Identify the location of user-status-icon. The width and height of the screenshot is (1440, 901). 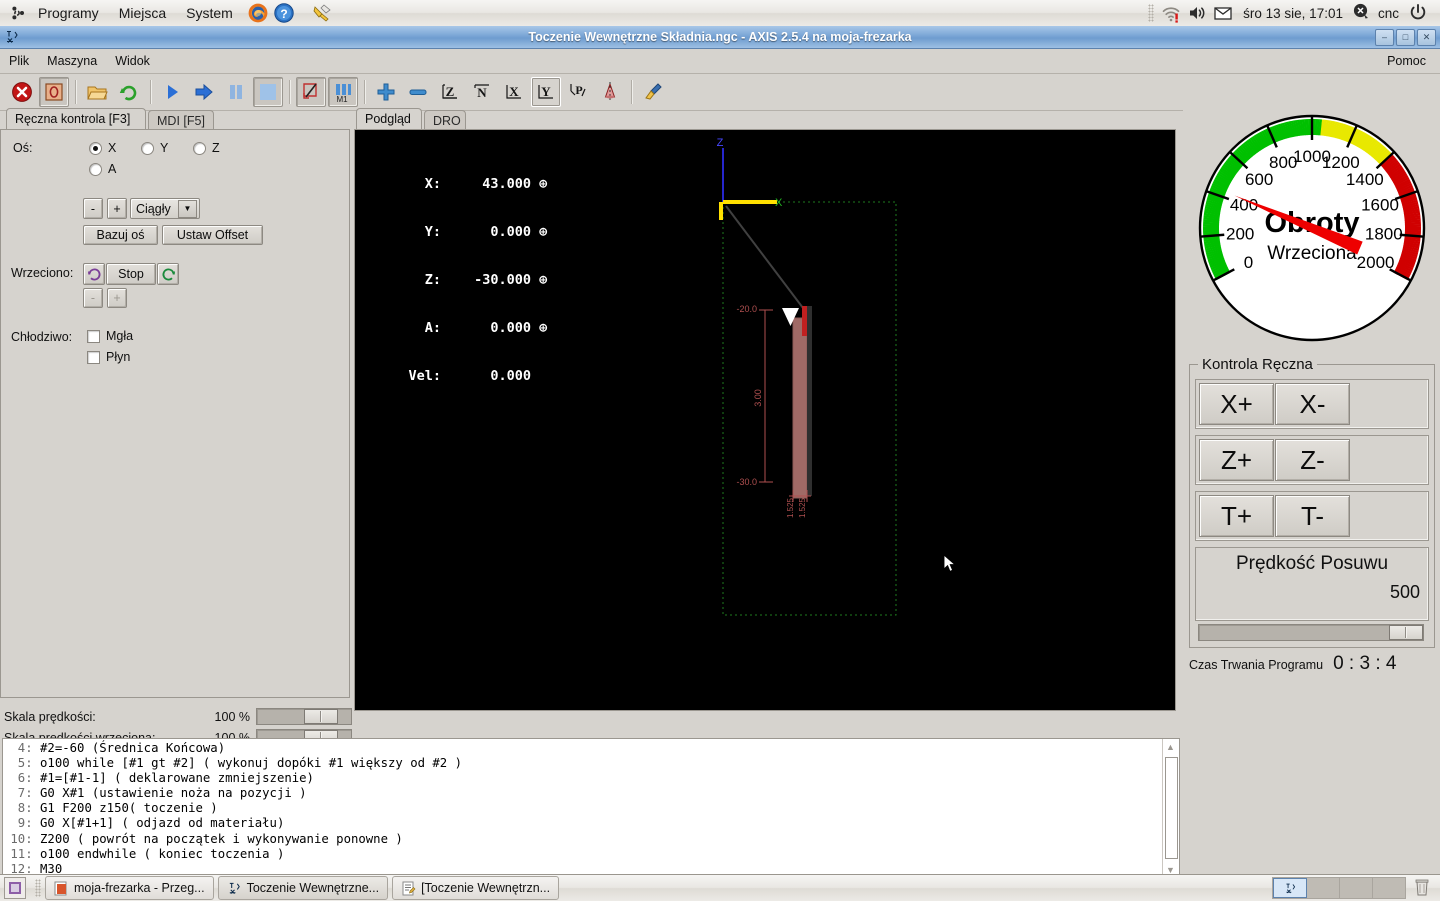
(1363, 13).